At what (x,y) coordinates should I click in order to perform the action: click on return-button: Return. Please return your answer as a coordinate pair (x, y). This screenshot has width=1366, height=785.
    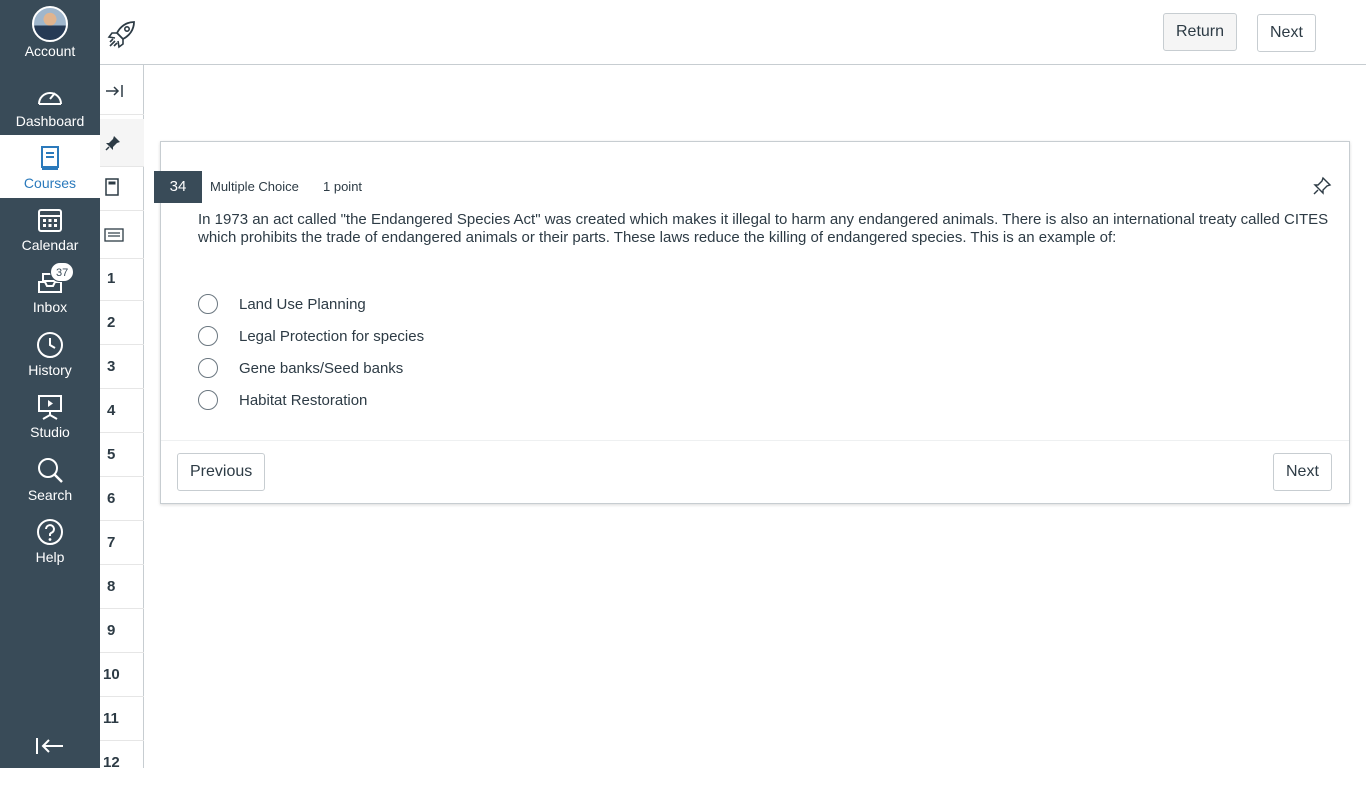
    Looking at the image, I should click on (1200, 32).